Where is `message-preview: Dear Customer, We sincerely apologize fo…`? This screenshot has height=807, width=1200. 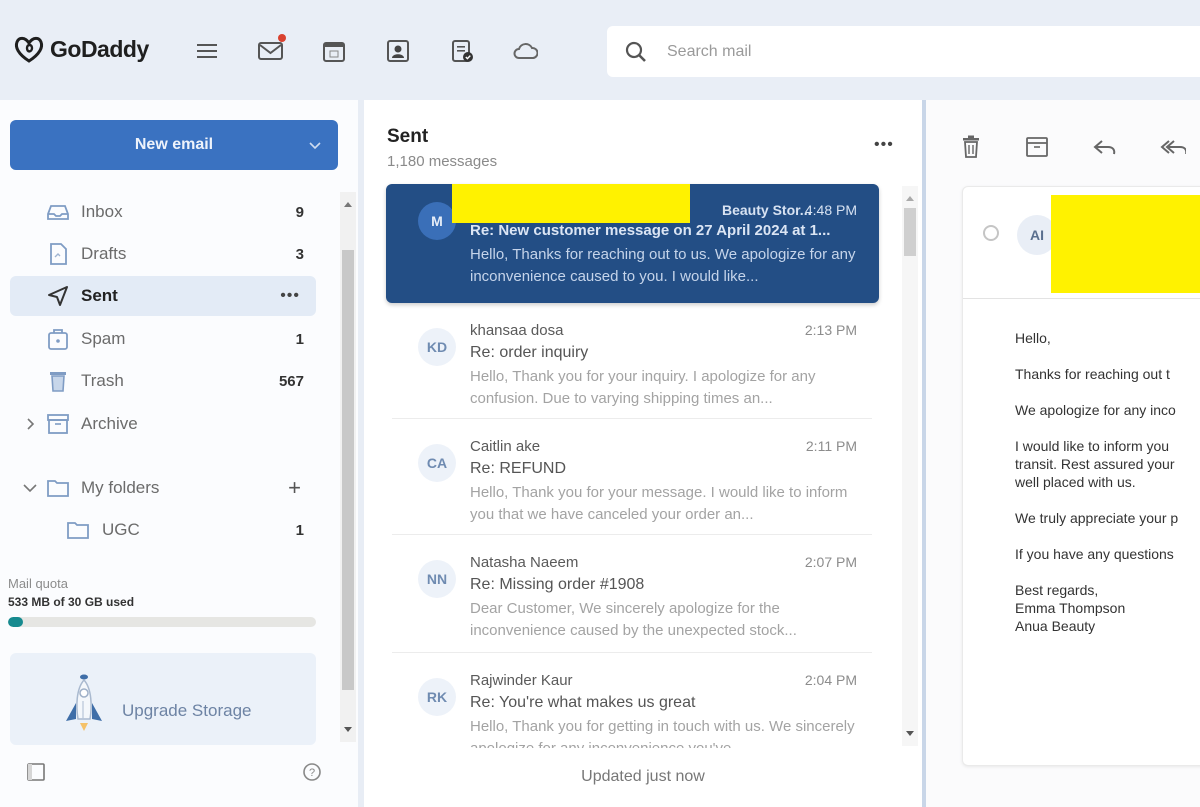 message-preview: Dear Customer, We sincerely apologize fo… is located at coordinates (633, 619).